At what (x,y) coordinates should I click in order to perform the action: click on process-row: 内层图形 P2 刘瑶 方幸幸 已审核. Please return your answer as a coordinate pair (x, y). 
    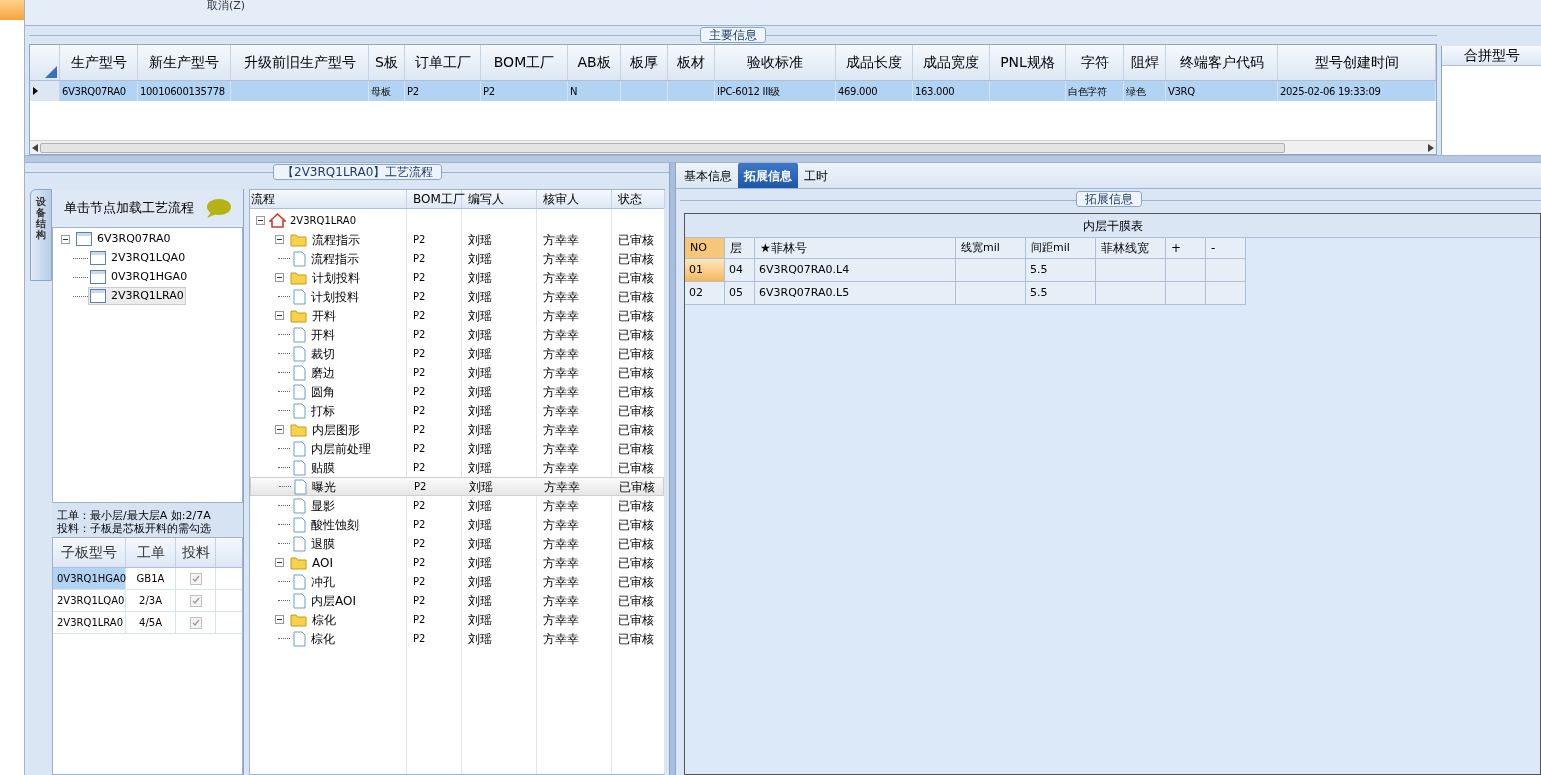
    Looking at the image, I should click on (457, 429).